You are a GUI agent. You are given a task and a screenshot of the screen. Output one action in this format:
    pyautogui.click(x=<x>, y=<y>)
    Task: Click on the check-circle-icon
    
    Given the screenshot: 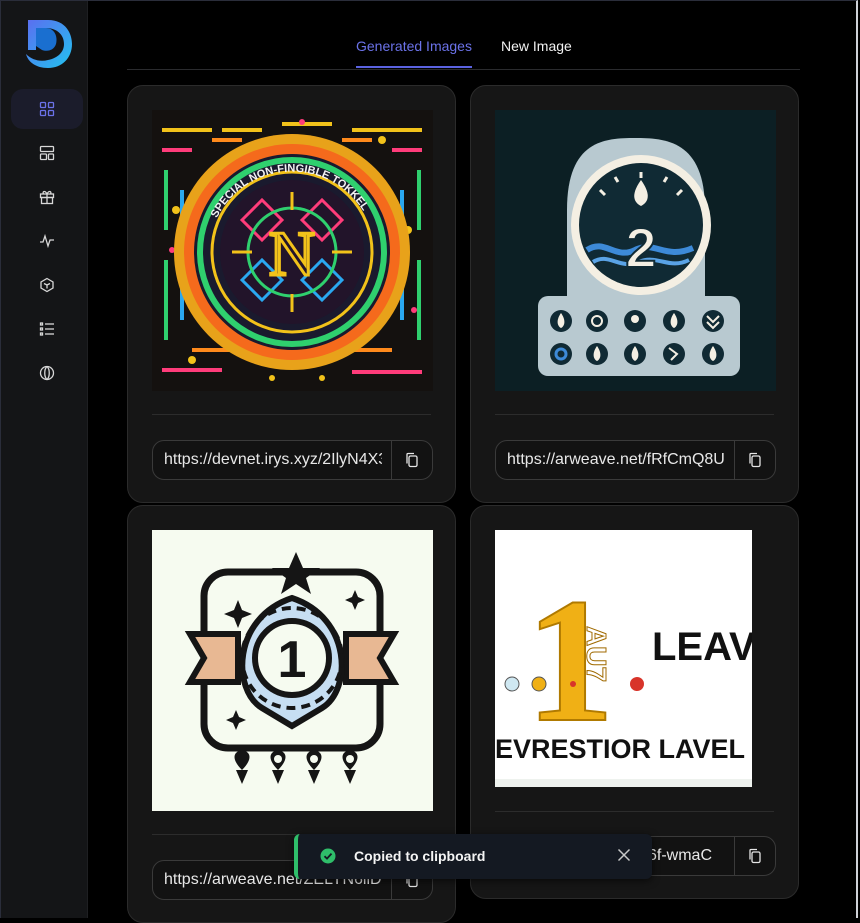 What is the action you would take?
    pyautogui.click(x=328, y=856)
    